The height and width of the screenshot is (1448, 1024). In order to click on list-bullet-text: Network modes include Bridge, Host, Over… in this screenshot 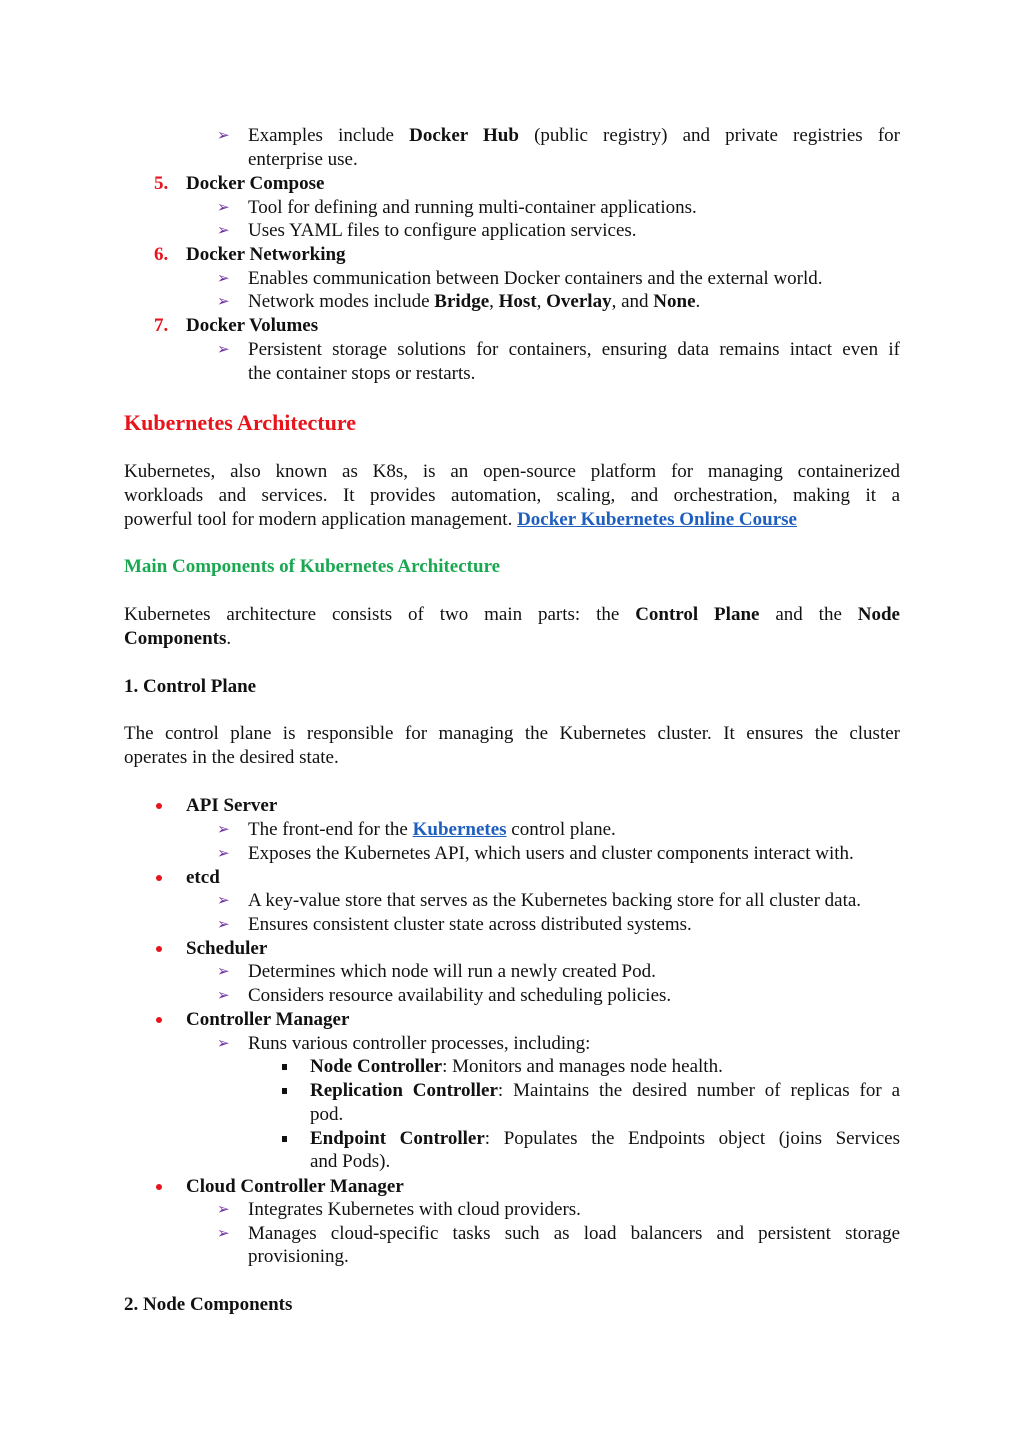, I will do `click(474, 301)`.